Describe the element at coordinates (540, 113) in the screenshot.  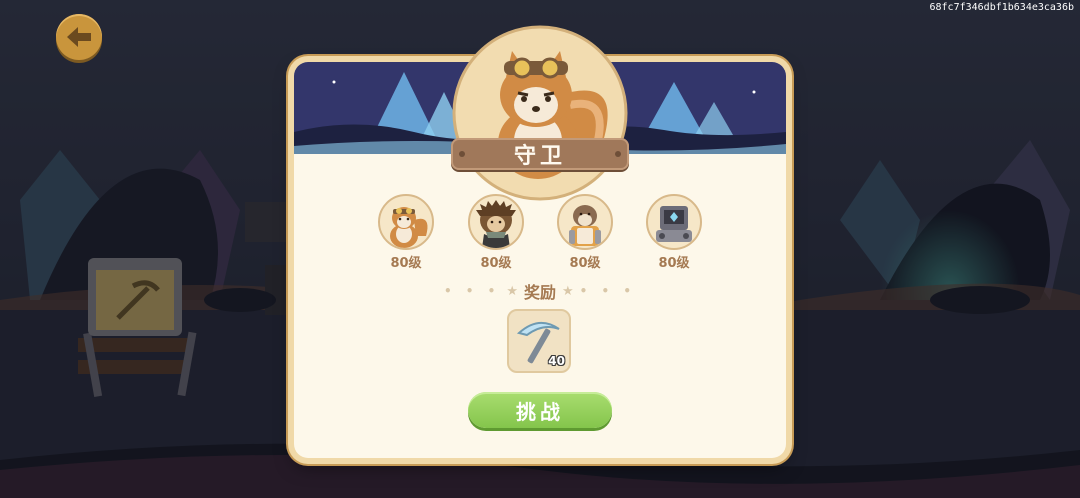
I see `squirrel-guard-icon` at that location.